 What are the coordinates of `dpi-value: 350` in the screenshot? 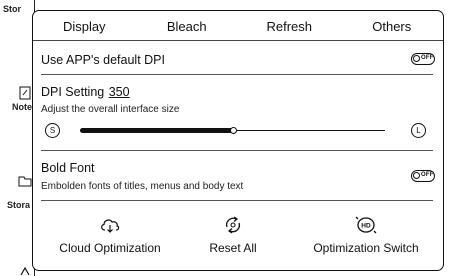 It's located at (119, 92).